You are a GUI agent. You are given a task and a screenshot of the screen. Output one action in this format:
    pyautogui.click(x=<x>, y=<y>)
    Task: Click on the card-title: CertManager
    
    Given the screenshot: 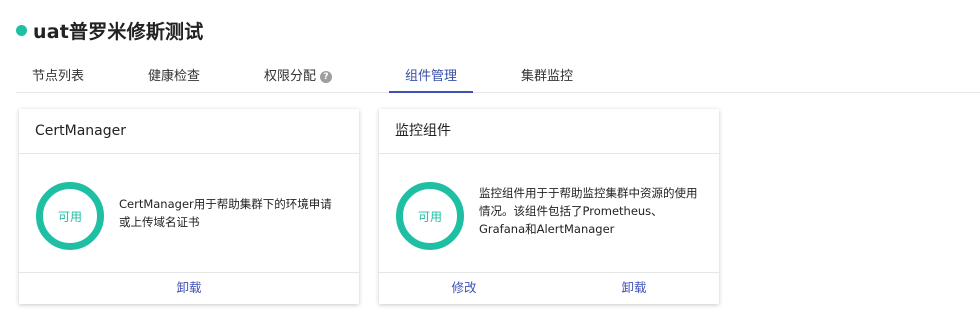 What is the action you would take?
    pyautogui.click(x=189, y=131)
    